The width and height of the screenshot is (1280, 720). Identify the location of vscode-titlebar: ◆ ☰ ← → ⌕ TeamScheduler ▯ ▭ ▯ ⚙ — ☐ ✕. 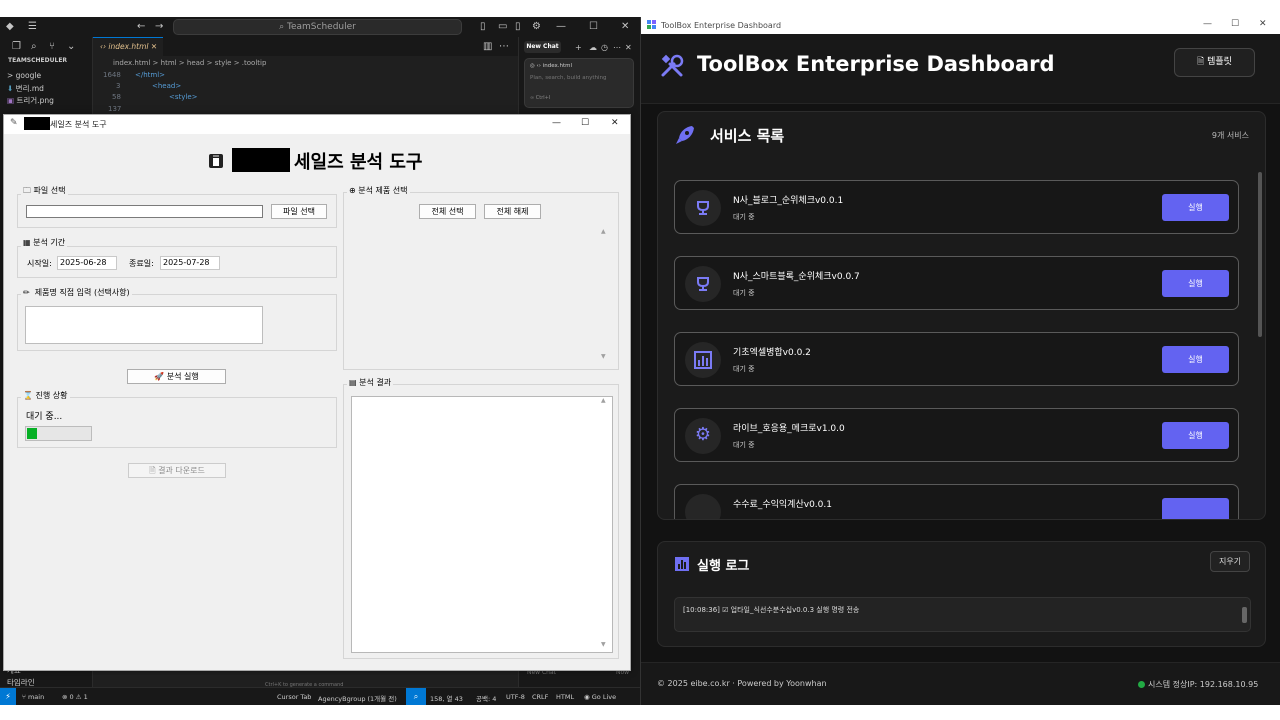
(320, 27).